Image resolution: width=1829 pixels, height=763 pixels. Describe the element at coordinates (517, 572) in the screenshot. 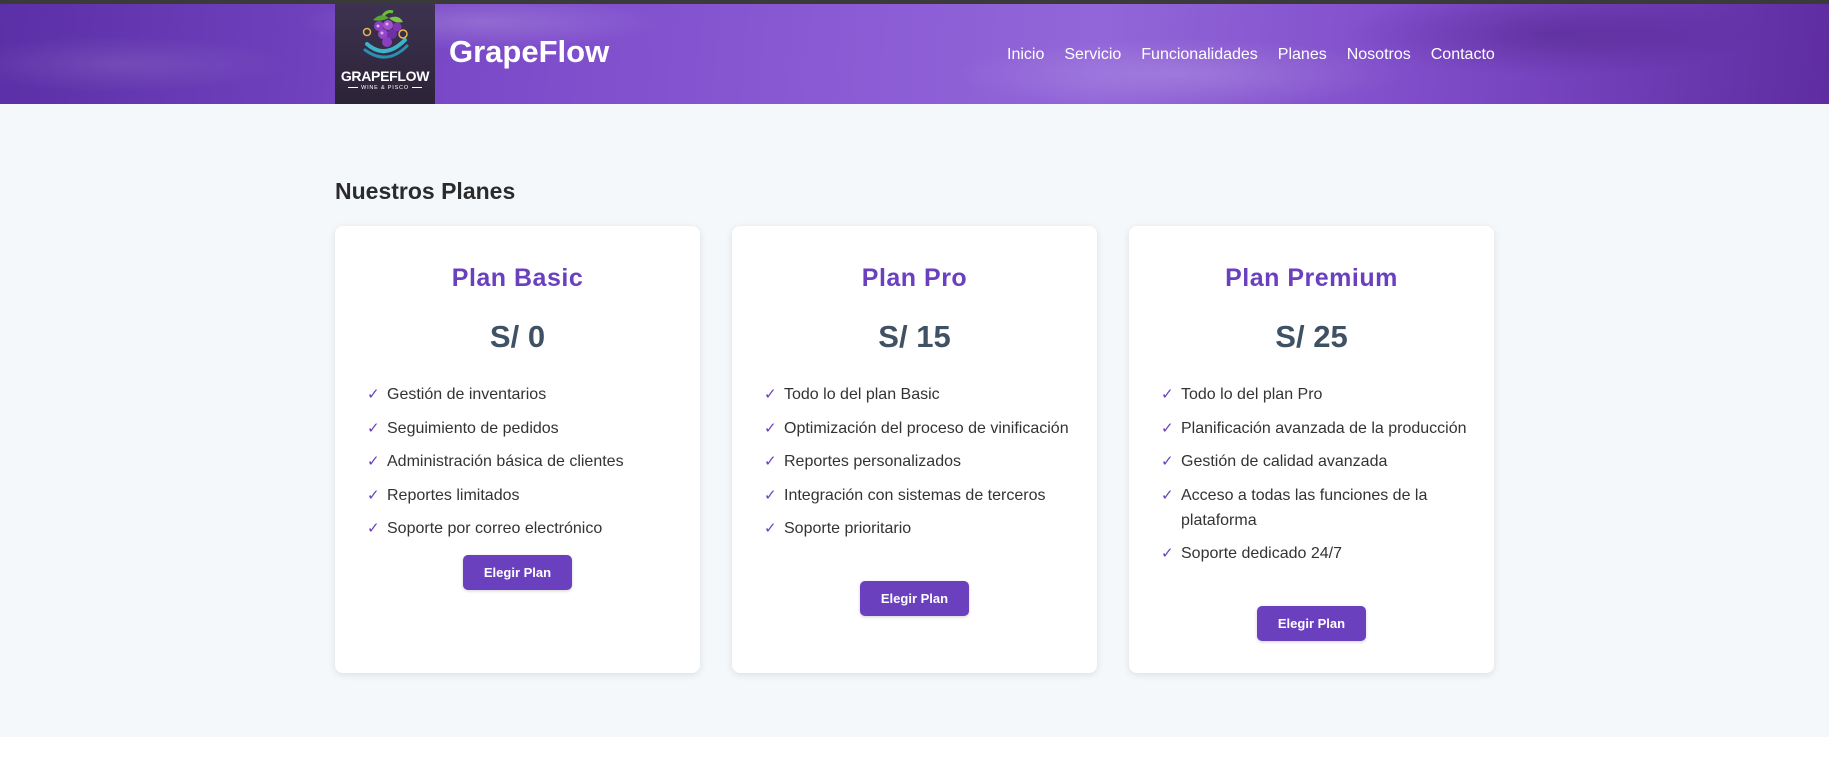

I see `choose-plan-basic-button: Elegir Plan` at that location.